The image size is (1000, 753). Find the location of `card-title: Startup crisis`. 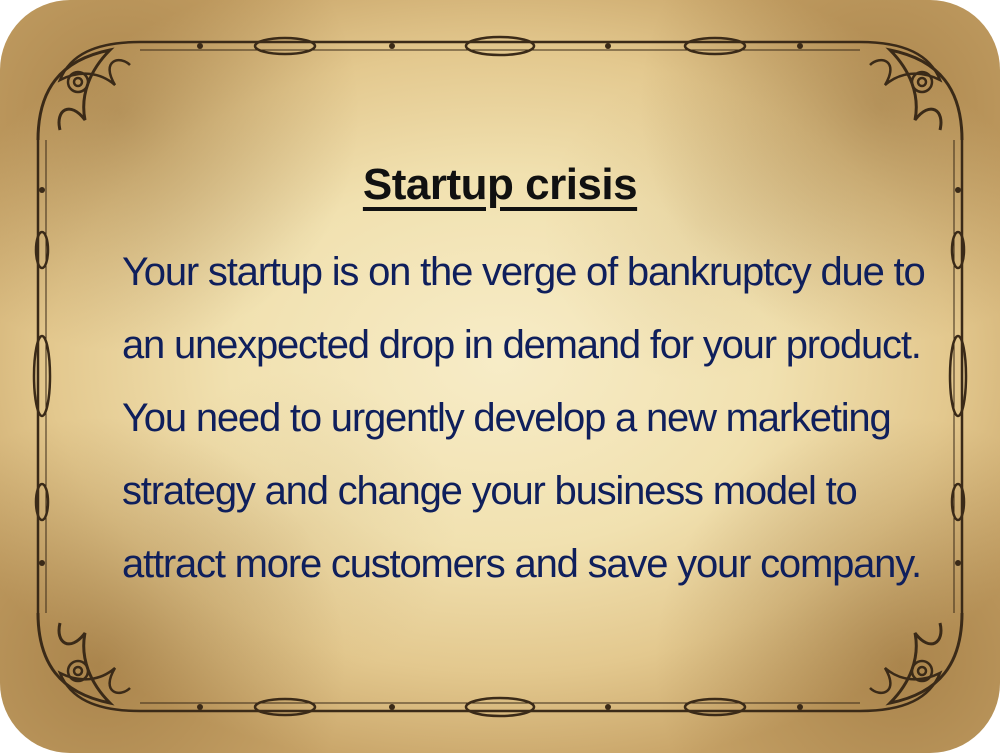

card-title: Startup crisis is located at coordinates (500, 185).